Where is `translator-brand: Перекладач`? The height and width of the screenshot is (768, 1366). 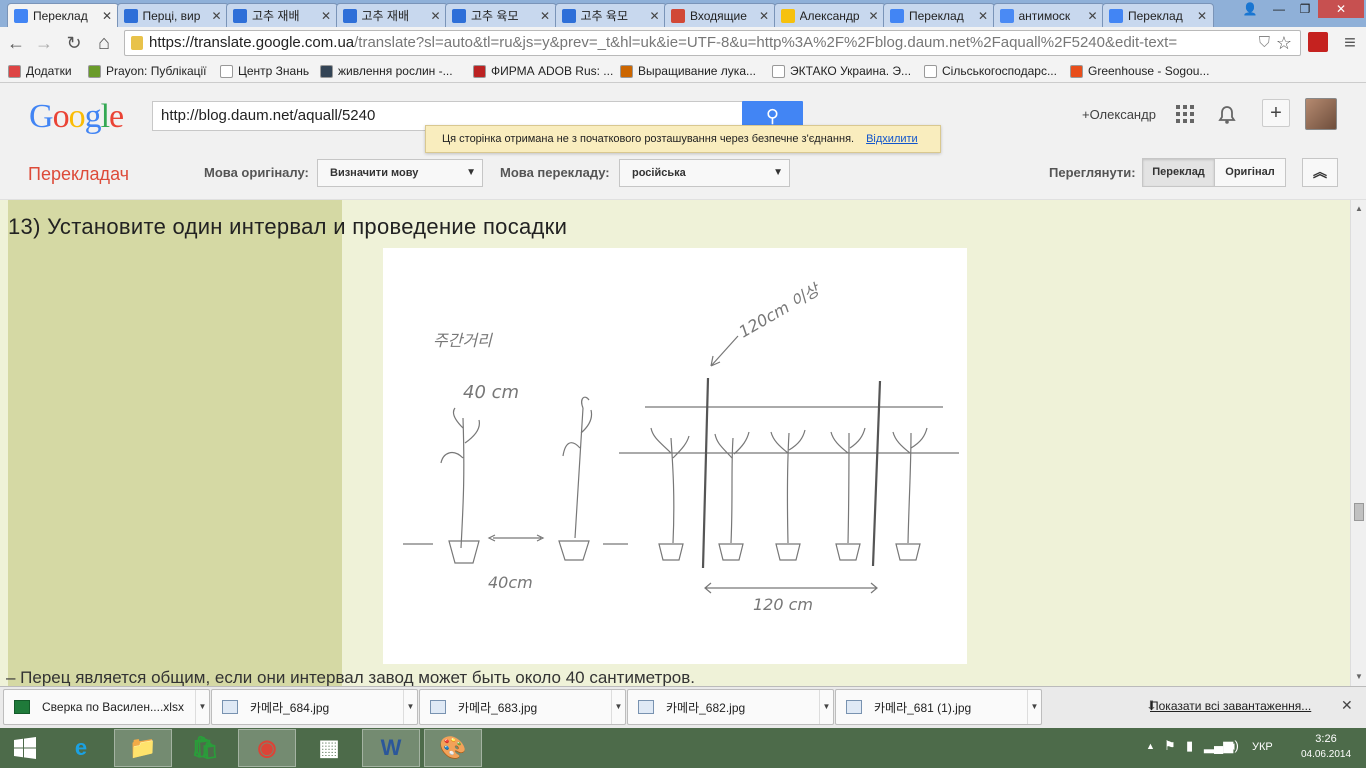
translator-brand: Перекладач is located at coordinates (78, 174).